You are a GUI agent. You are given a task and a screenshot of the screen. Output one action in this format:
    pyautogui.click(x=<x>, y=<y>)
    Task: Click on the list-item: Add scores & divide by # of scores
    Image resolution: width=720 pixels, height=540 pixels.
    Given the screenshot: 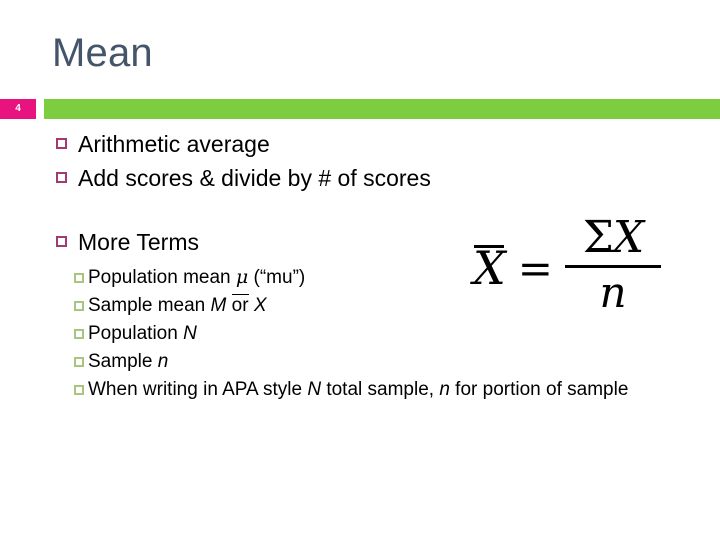 What is the action you would take?
    pyautogui.click(x=366, y=178)
    